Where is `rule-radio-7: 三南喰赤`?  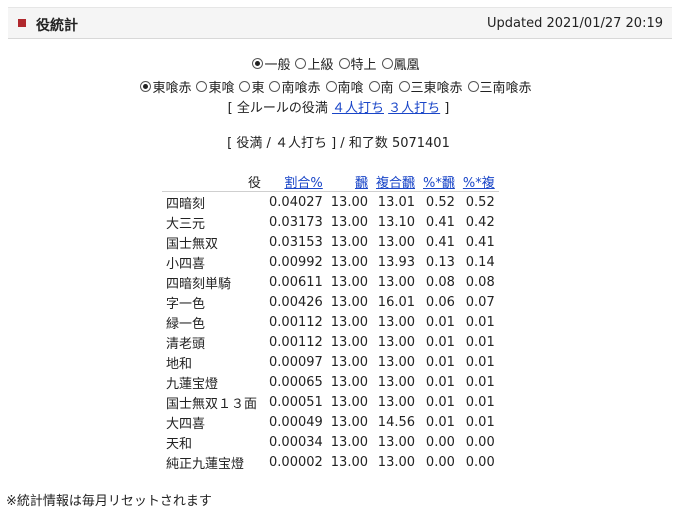 rule-radio-7: 三南喰赤 is located at coordinates (499, 86).